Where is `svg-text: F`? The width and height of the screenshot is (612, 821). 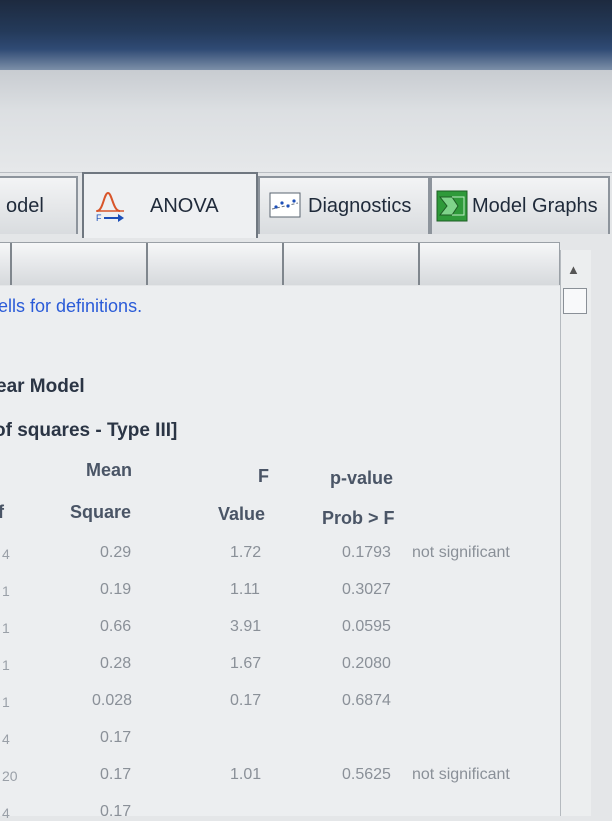 svg-text: F is located at coordinates (99, 218).